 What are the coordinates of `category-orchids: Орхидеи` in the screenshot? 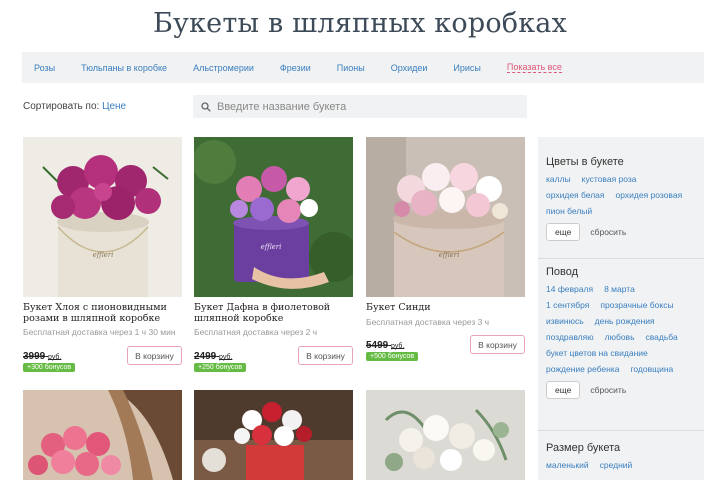 It's located at (409, 68).